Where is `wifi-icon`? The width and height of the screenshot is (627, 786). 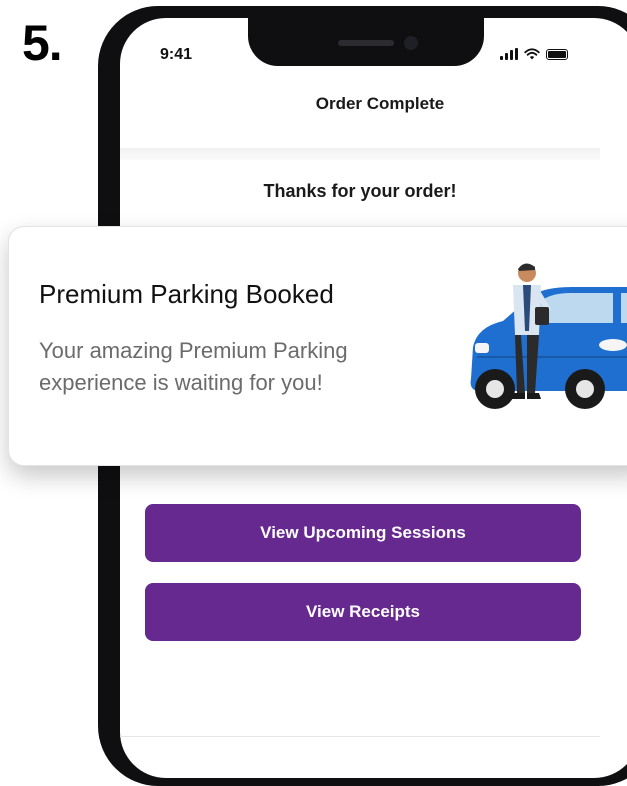 wifi-icon is located at coordinates (532, 54).